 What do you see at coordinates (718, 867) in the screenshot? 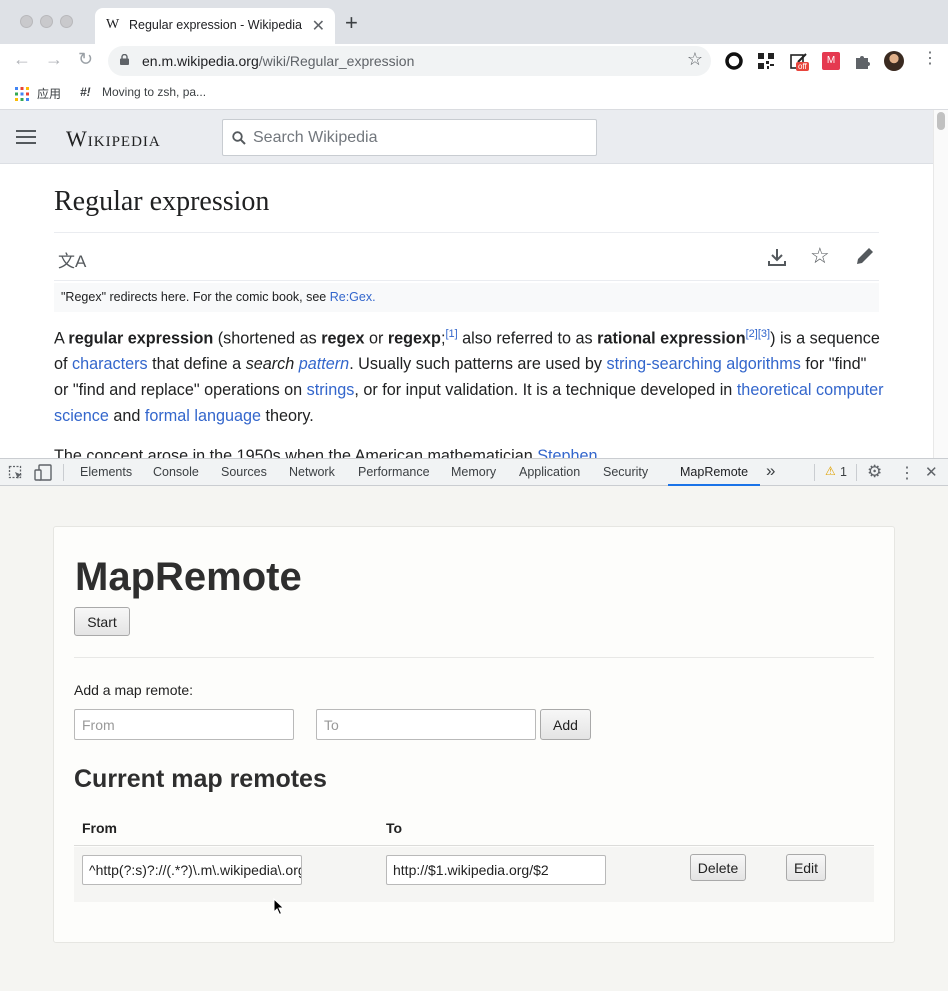
I see `delete-button: Delete` at bounding box center [718, 867].